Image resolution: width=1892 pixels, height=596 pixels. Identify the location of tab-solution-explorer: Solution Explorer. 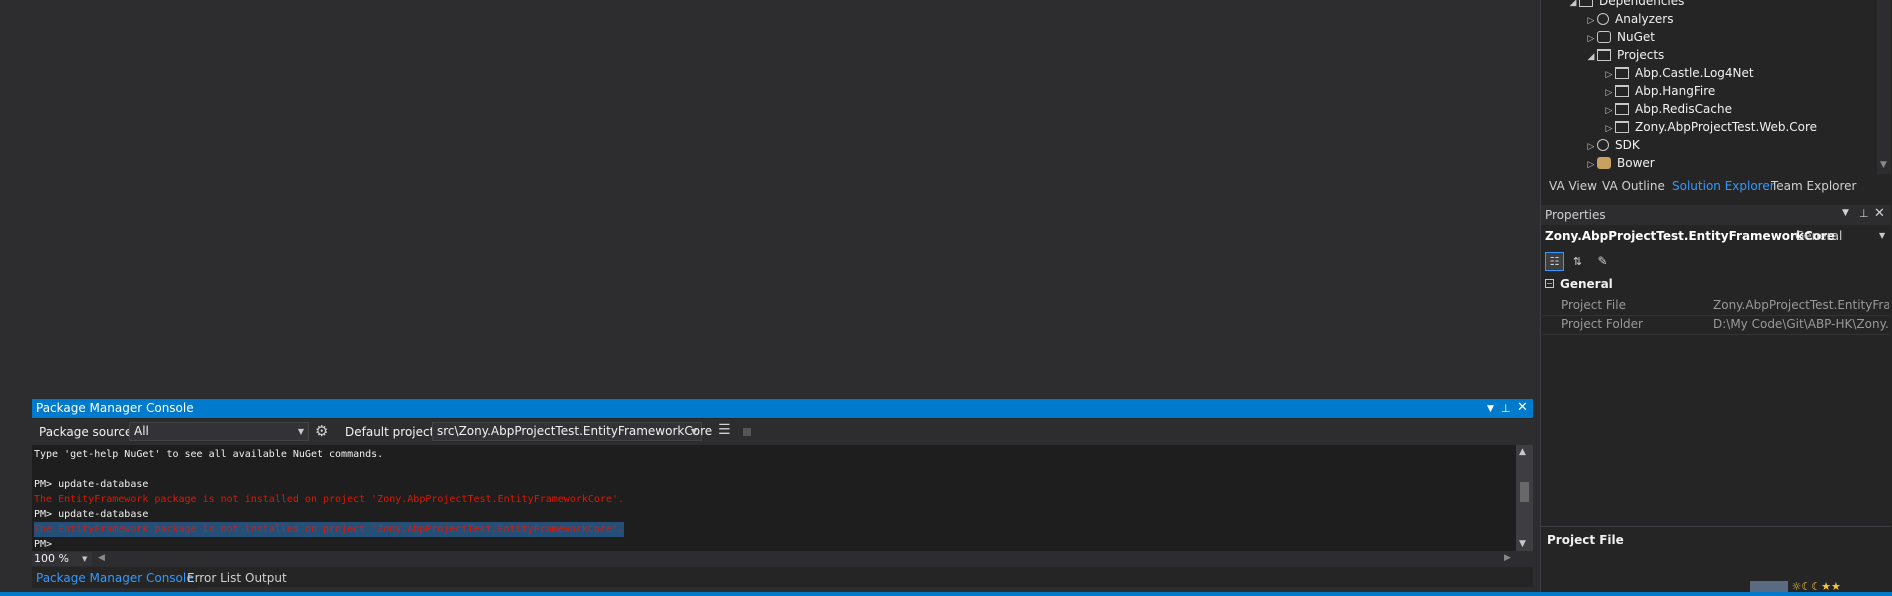
(1723, 186).